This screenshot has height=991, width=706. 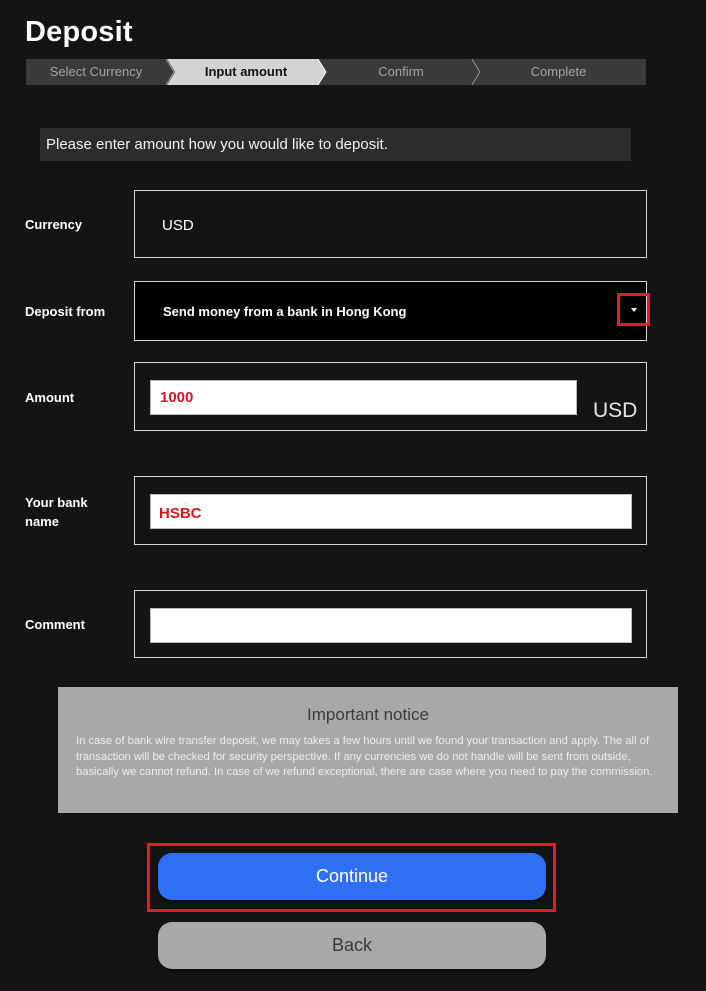 What do you see at coordinates (352, 876) in the screenshot?
I see `continue-button: Continue` at bounding box center [352, 876].